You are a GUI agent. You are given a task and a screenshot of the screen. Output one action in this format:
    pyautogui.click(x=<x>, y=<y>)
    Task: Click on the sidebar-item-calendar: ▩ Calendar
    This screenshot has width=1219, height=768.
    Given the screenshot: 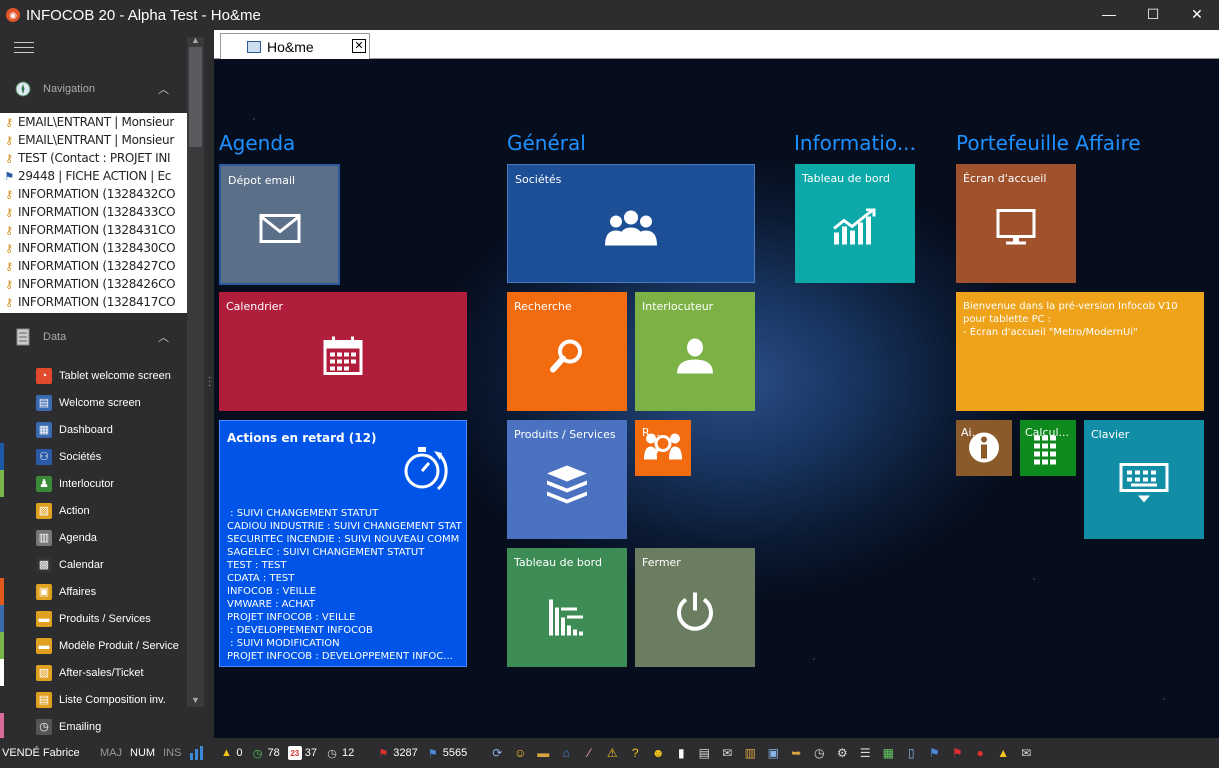 What is the action you would take?
    pyautogui.click(x=93, y=564)
    